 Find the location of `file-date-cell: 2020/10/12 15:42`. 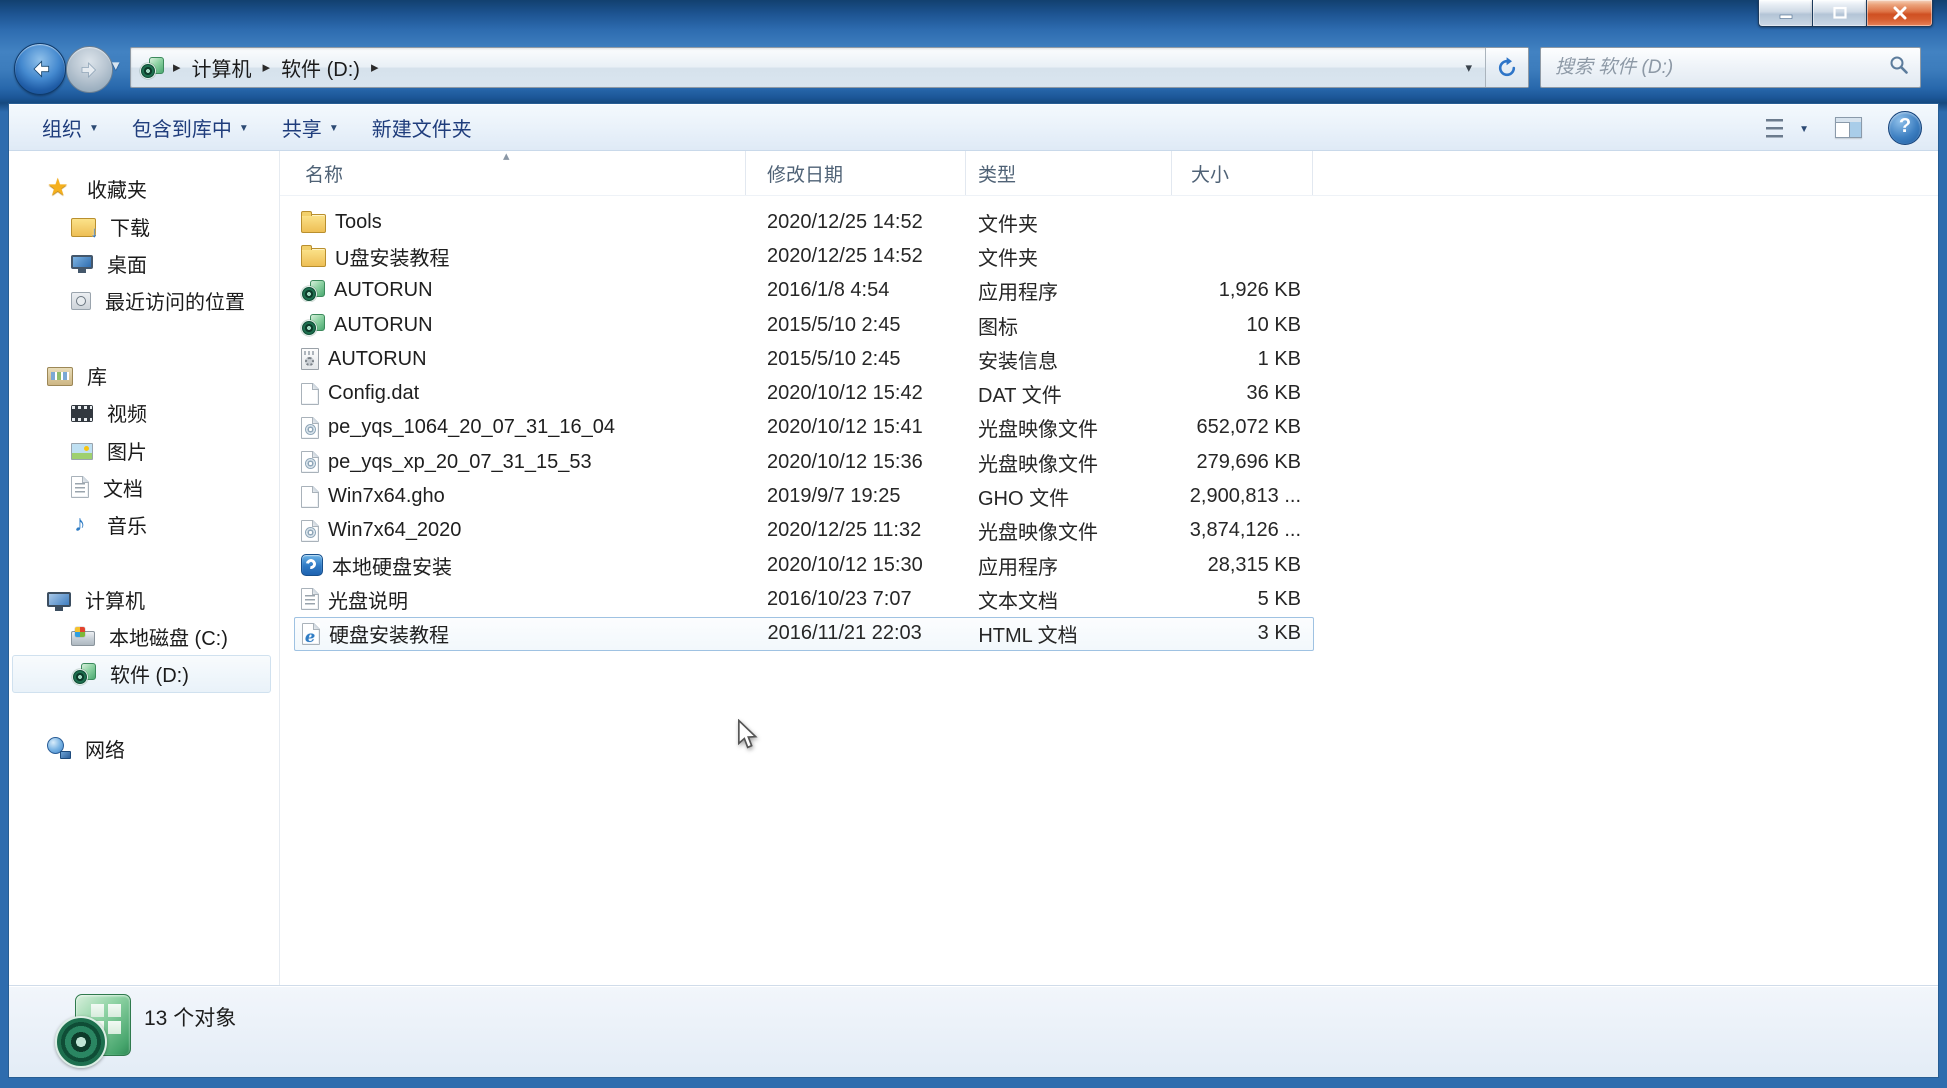

file-date-cell: 2020/10/12 15:42 is located at coordinates (845, 393).